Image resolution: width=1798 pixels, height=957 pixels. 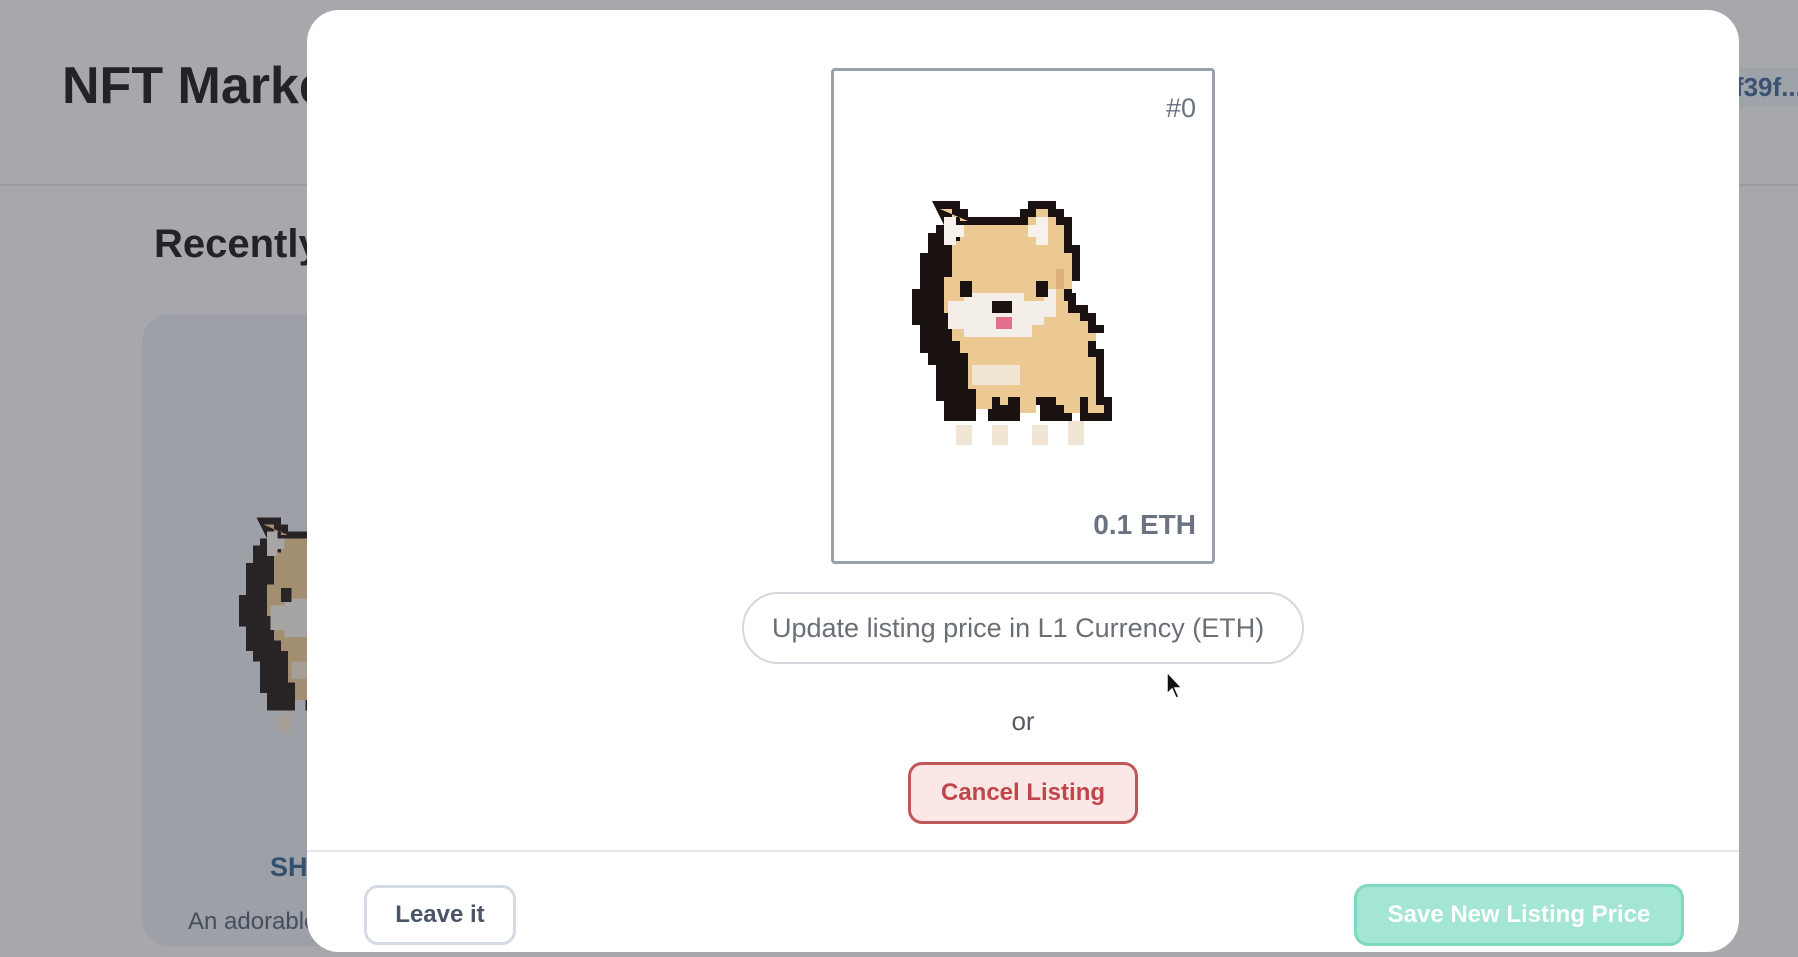 I want to click on leave-it-button: Leave it, so click(x=440, y=915).